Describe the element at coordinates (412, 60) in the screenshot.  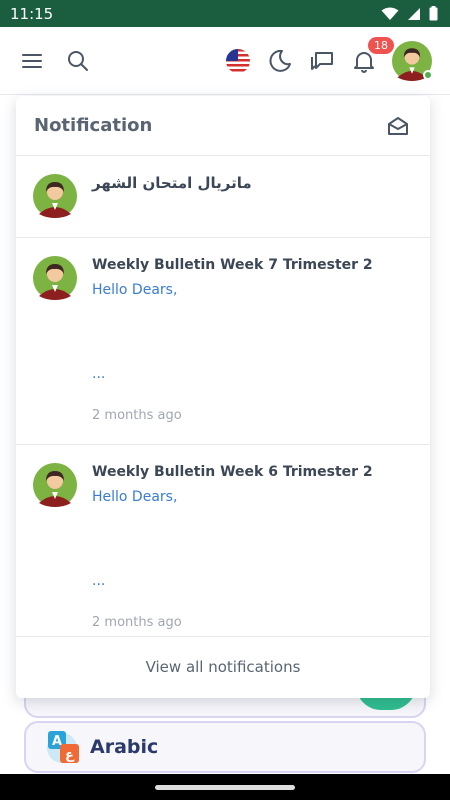
I see `user-avatar-button` at that location.